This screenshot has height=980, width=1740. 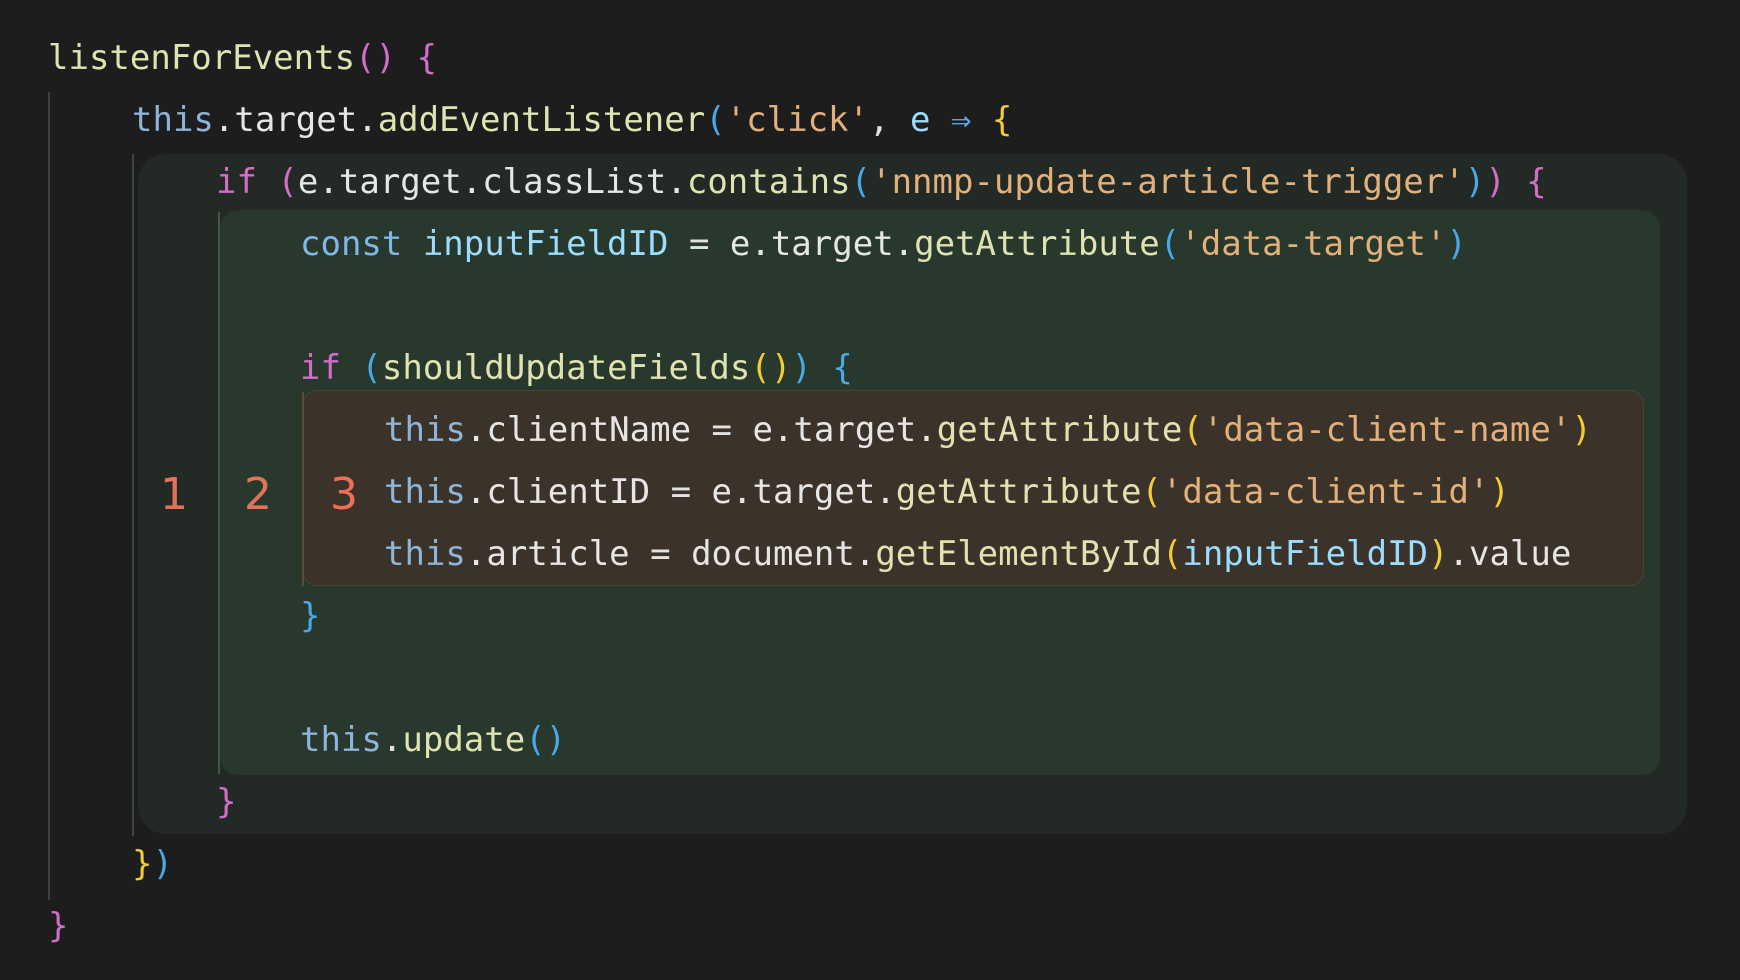 What do you see at coordinates (296, 120) in the screenshot?
I see `token-property: target` at bounding box center [296, 120].